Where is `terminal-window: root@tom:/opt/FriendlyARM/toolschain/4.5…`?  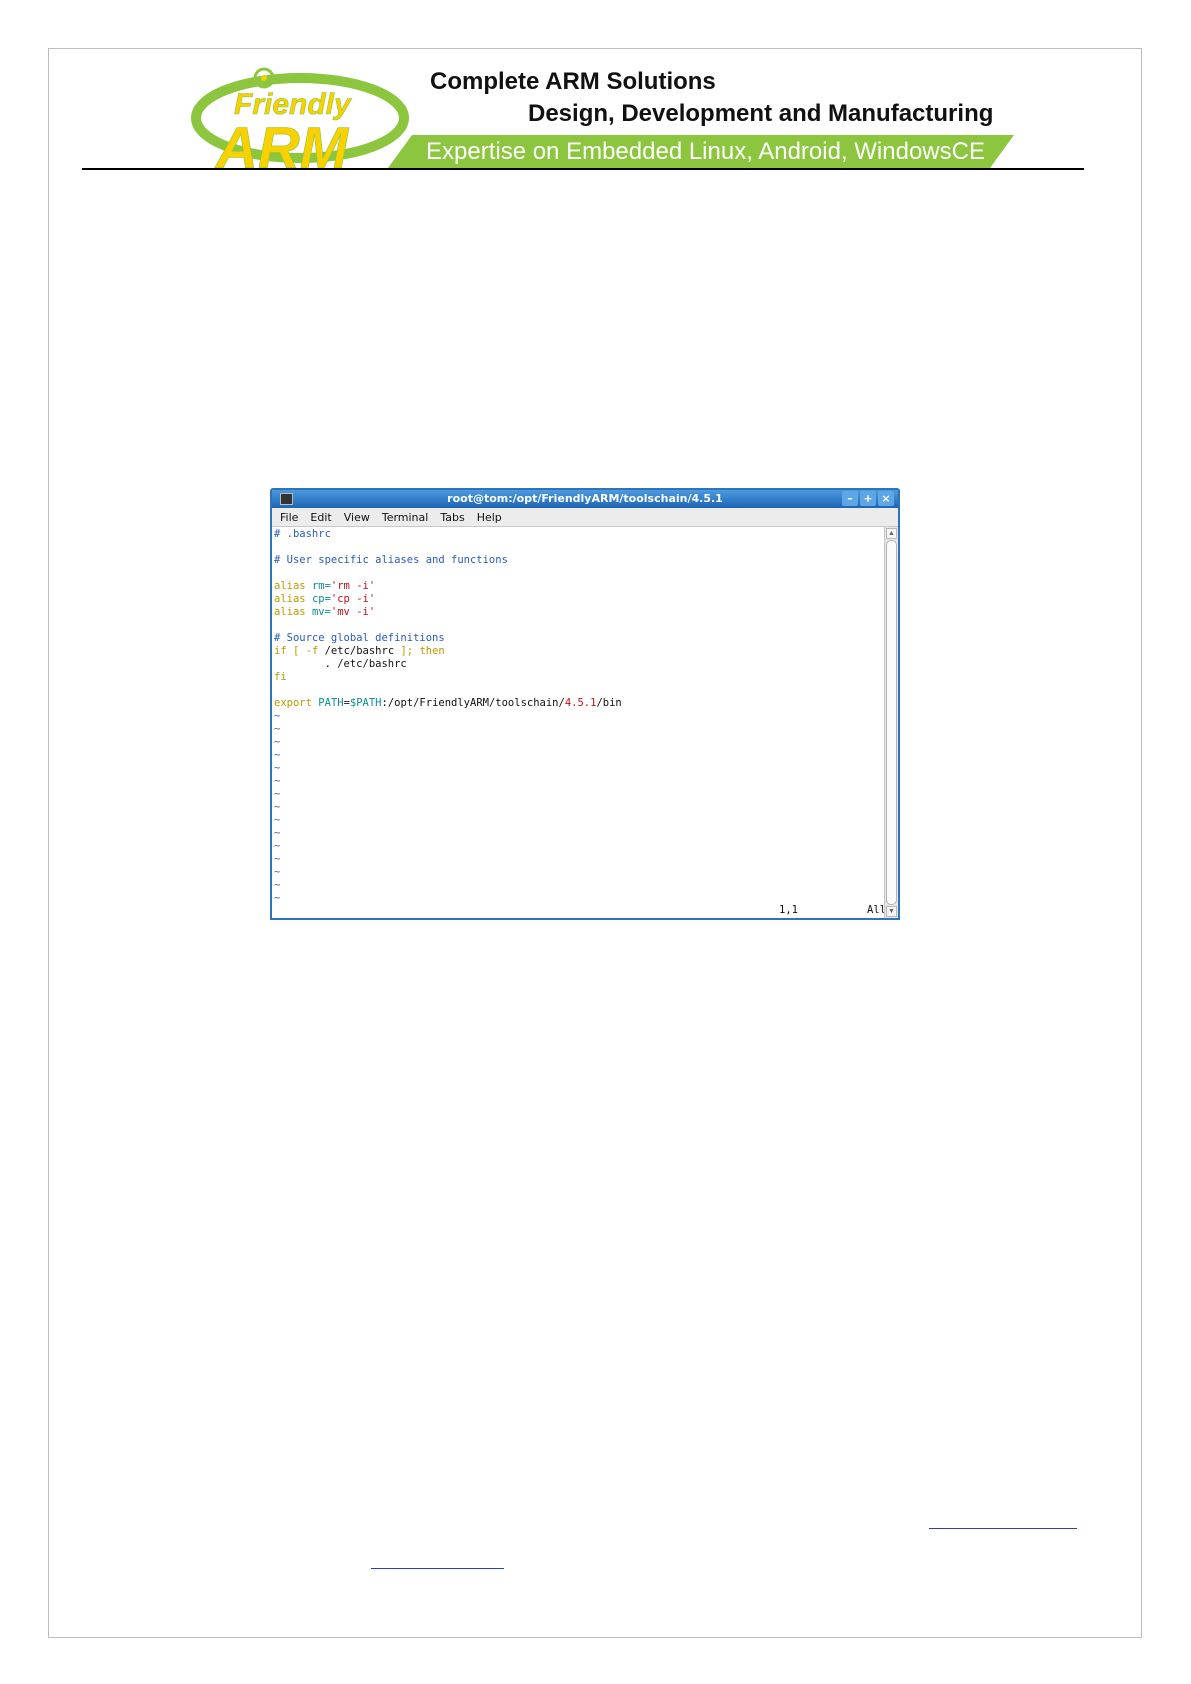 terminal-window: root@tom:/opt/FriendlyARM/toolschain/4.5… is located at coordinates (585, 704).